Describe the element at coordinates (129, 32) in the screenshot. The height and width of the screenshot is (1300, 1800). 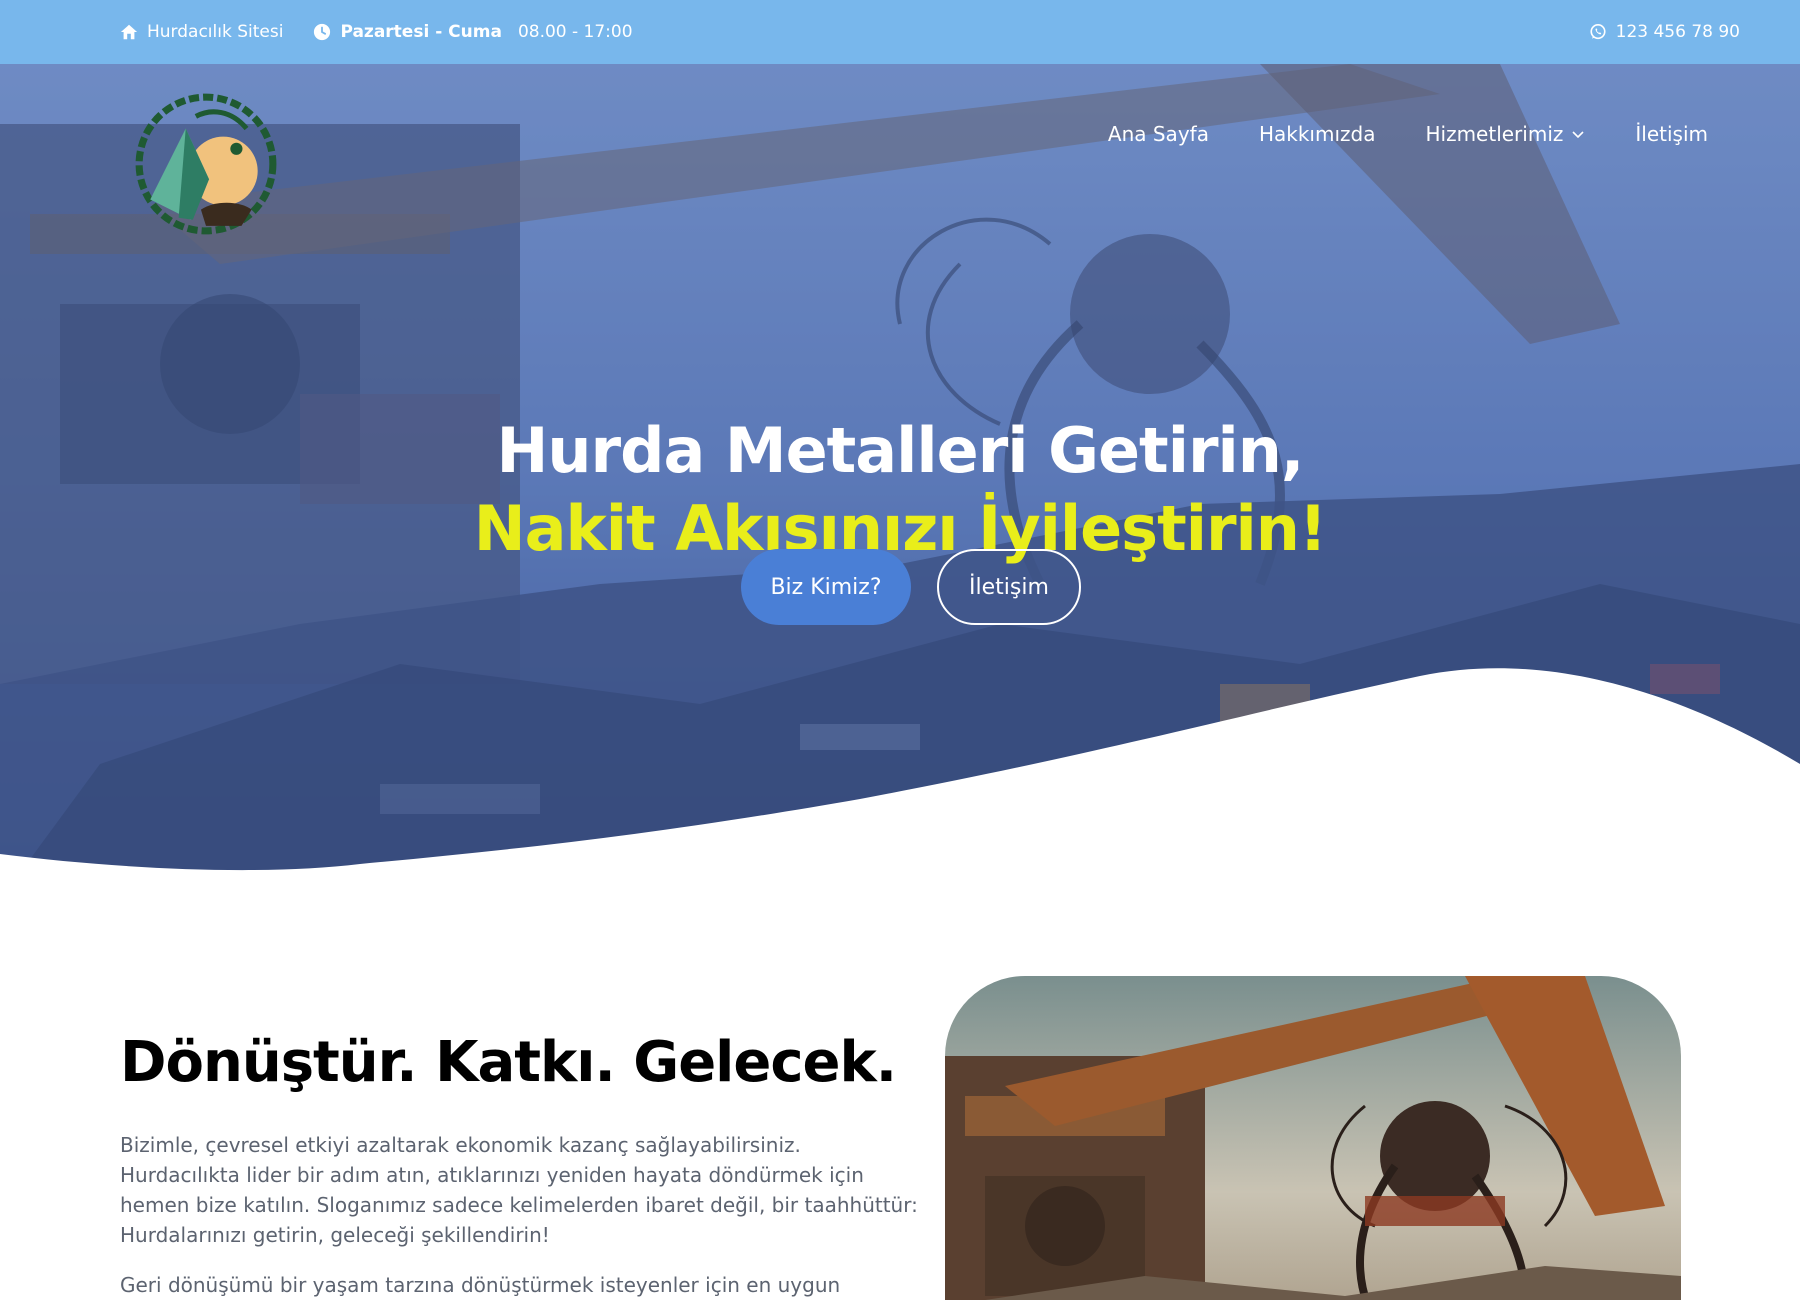
I see `home-icon` at that location.